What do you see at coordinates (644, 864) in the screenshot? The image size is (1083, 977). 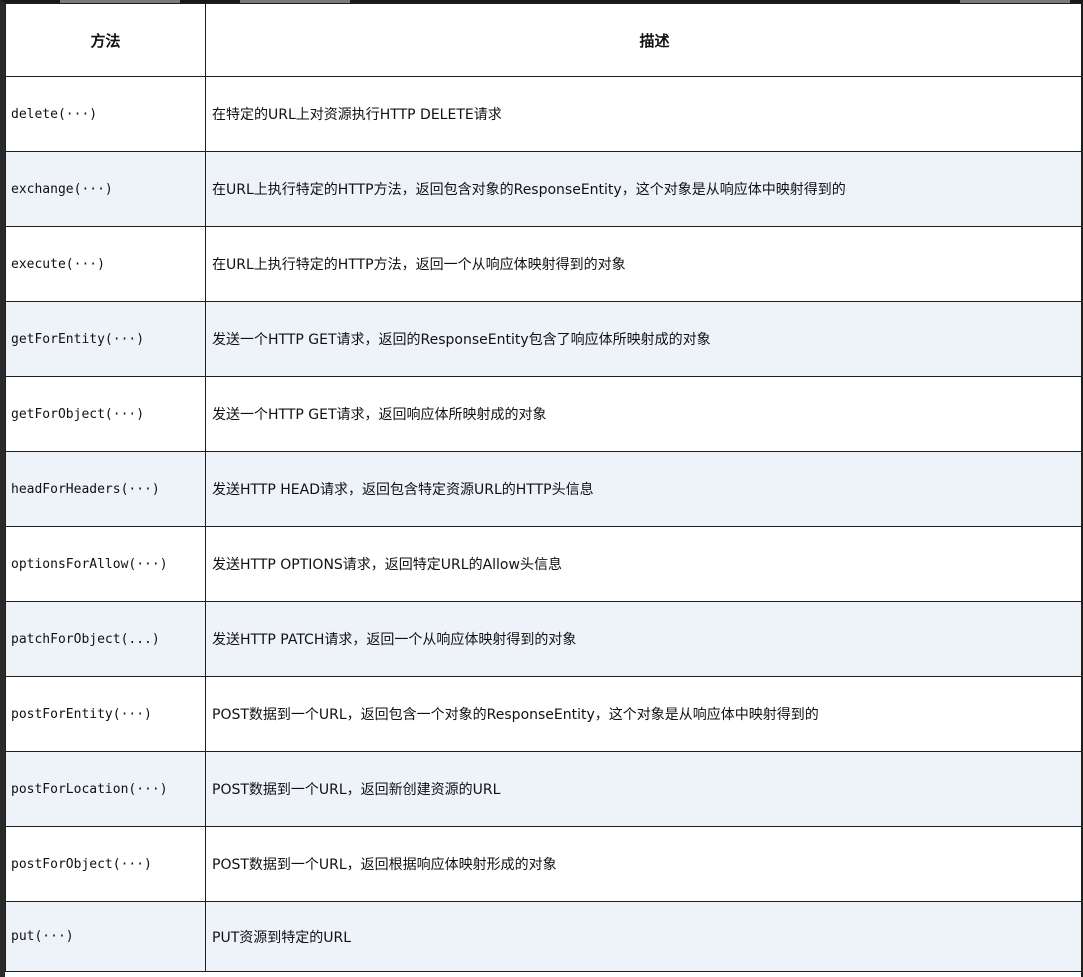 I see `description-cell: POST数据到一个URL，返回根据响应体映射形成的对象` at bounding box center [644, 864].